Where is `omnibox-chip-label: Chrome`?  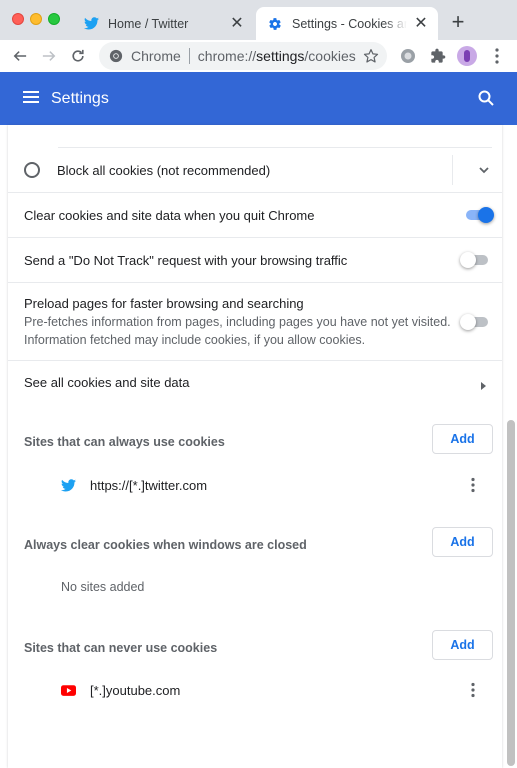 omnibox-chip-label: Chrome is located at coordinates (156, 56).